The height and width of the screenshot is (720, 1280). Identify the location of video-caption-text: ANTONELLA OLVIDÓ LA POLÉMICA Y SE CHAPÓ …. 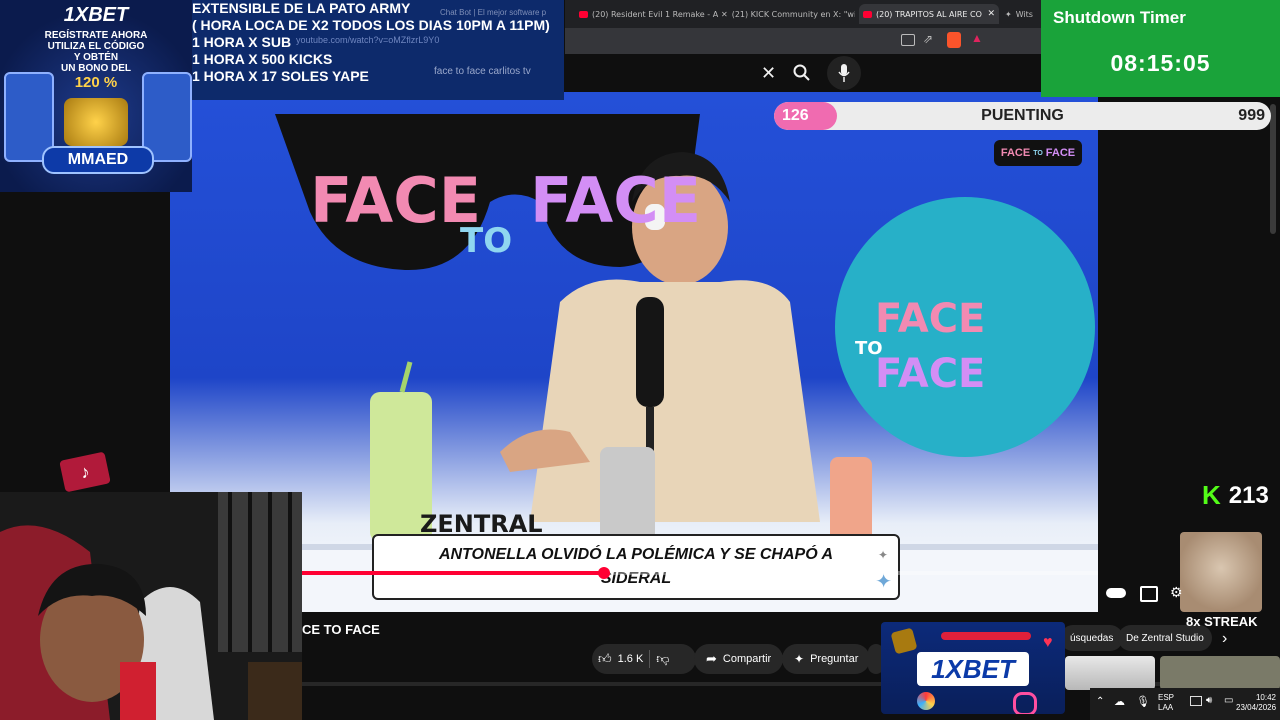
(636, 566).